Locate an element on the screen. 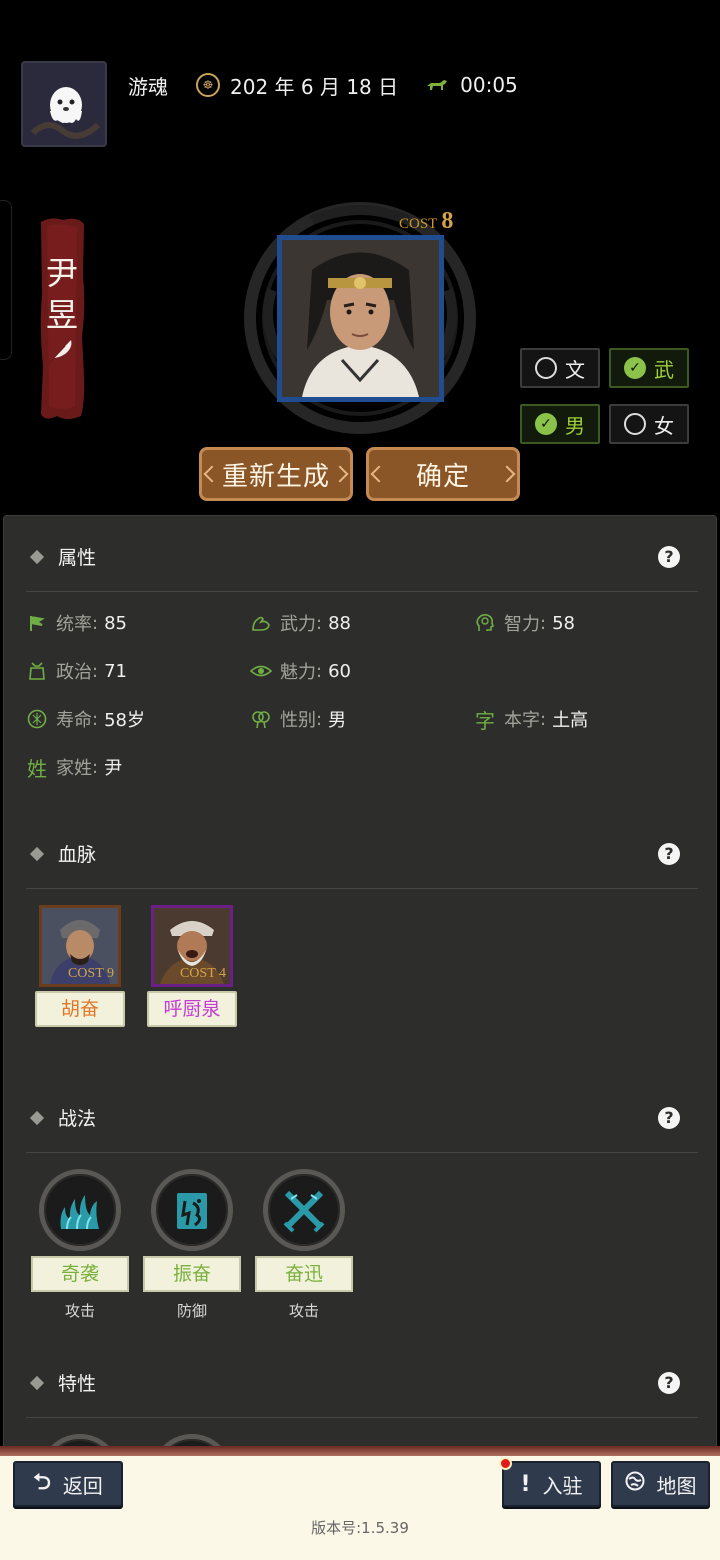 This screenshot has height=1560, width=720. general-name: 尹 昱 is located at coordinates (62, 294).